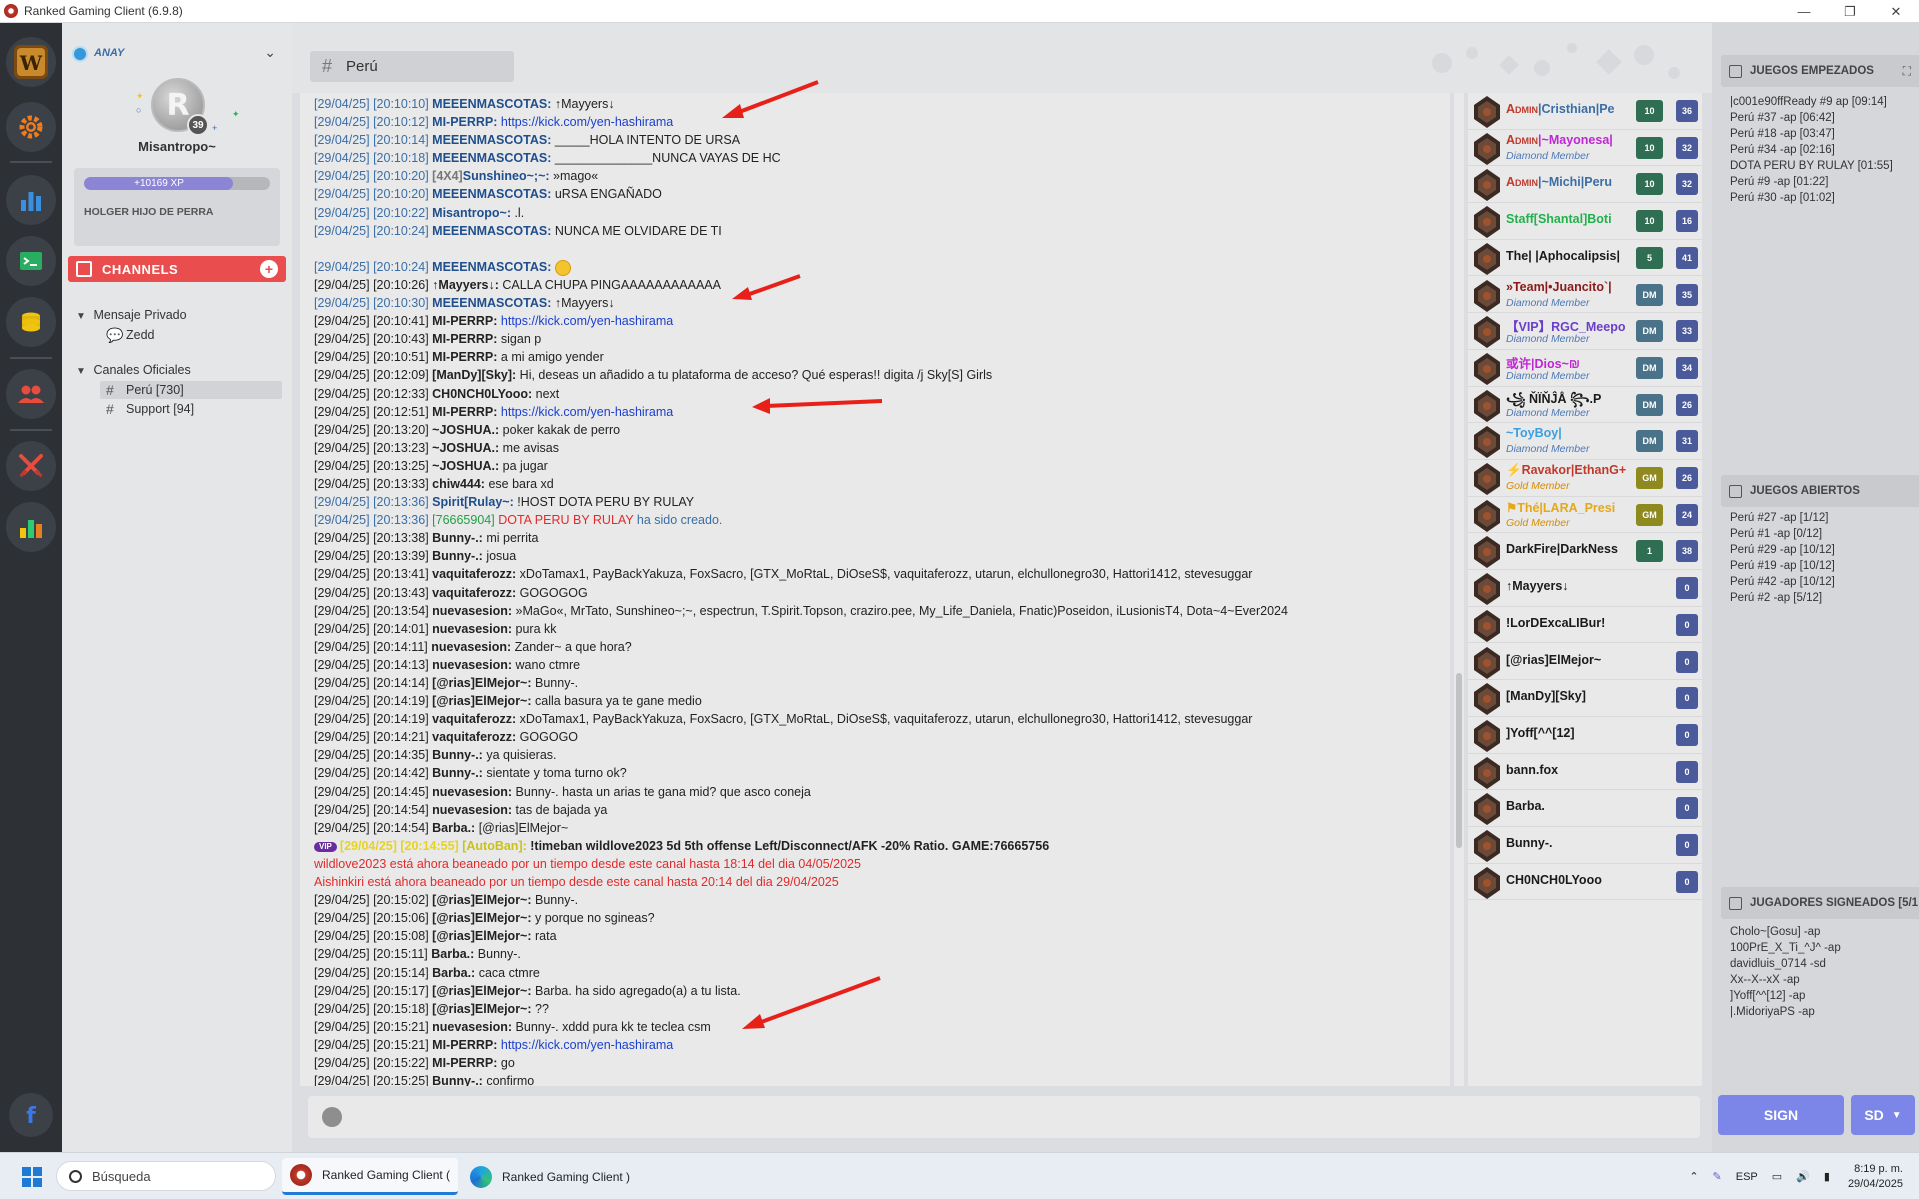  Describe the element at coordinates (1785, 932) in the screenshot. I see `signed-player-item: Cholo~[Gosu] -ap` at that location.